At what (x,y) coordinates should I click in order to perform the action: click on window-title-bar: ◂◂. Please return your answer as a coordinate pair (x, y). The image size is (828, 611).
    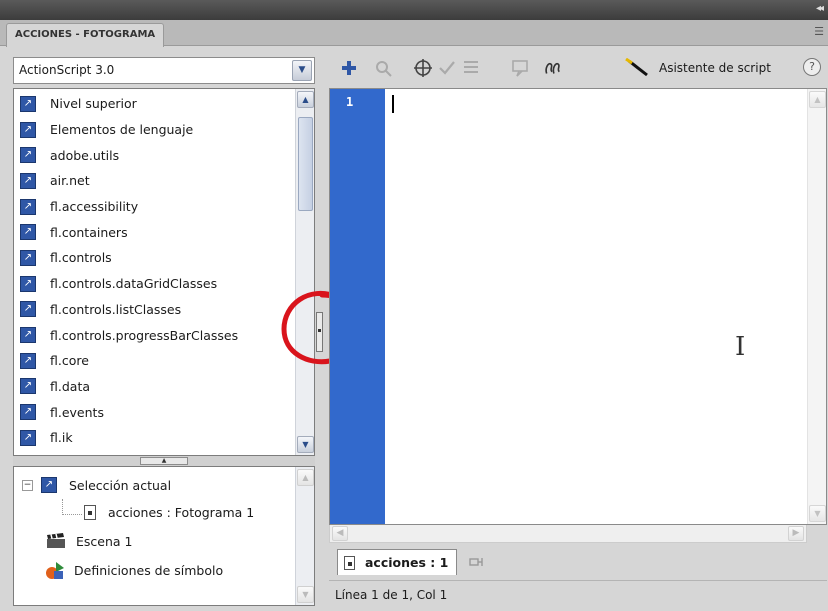
    Looking at the image, I should click on (414, 10).